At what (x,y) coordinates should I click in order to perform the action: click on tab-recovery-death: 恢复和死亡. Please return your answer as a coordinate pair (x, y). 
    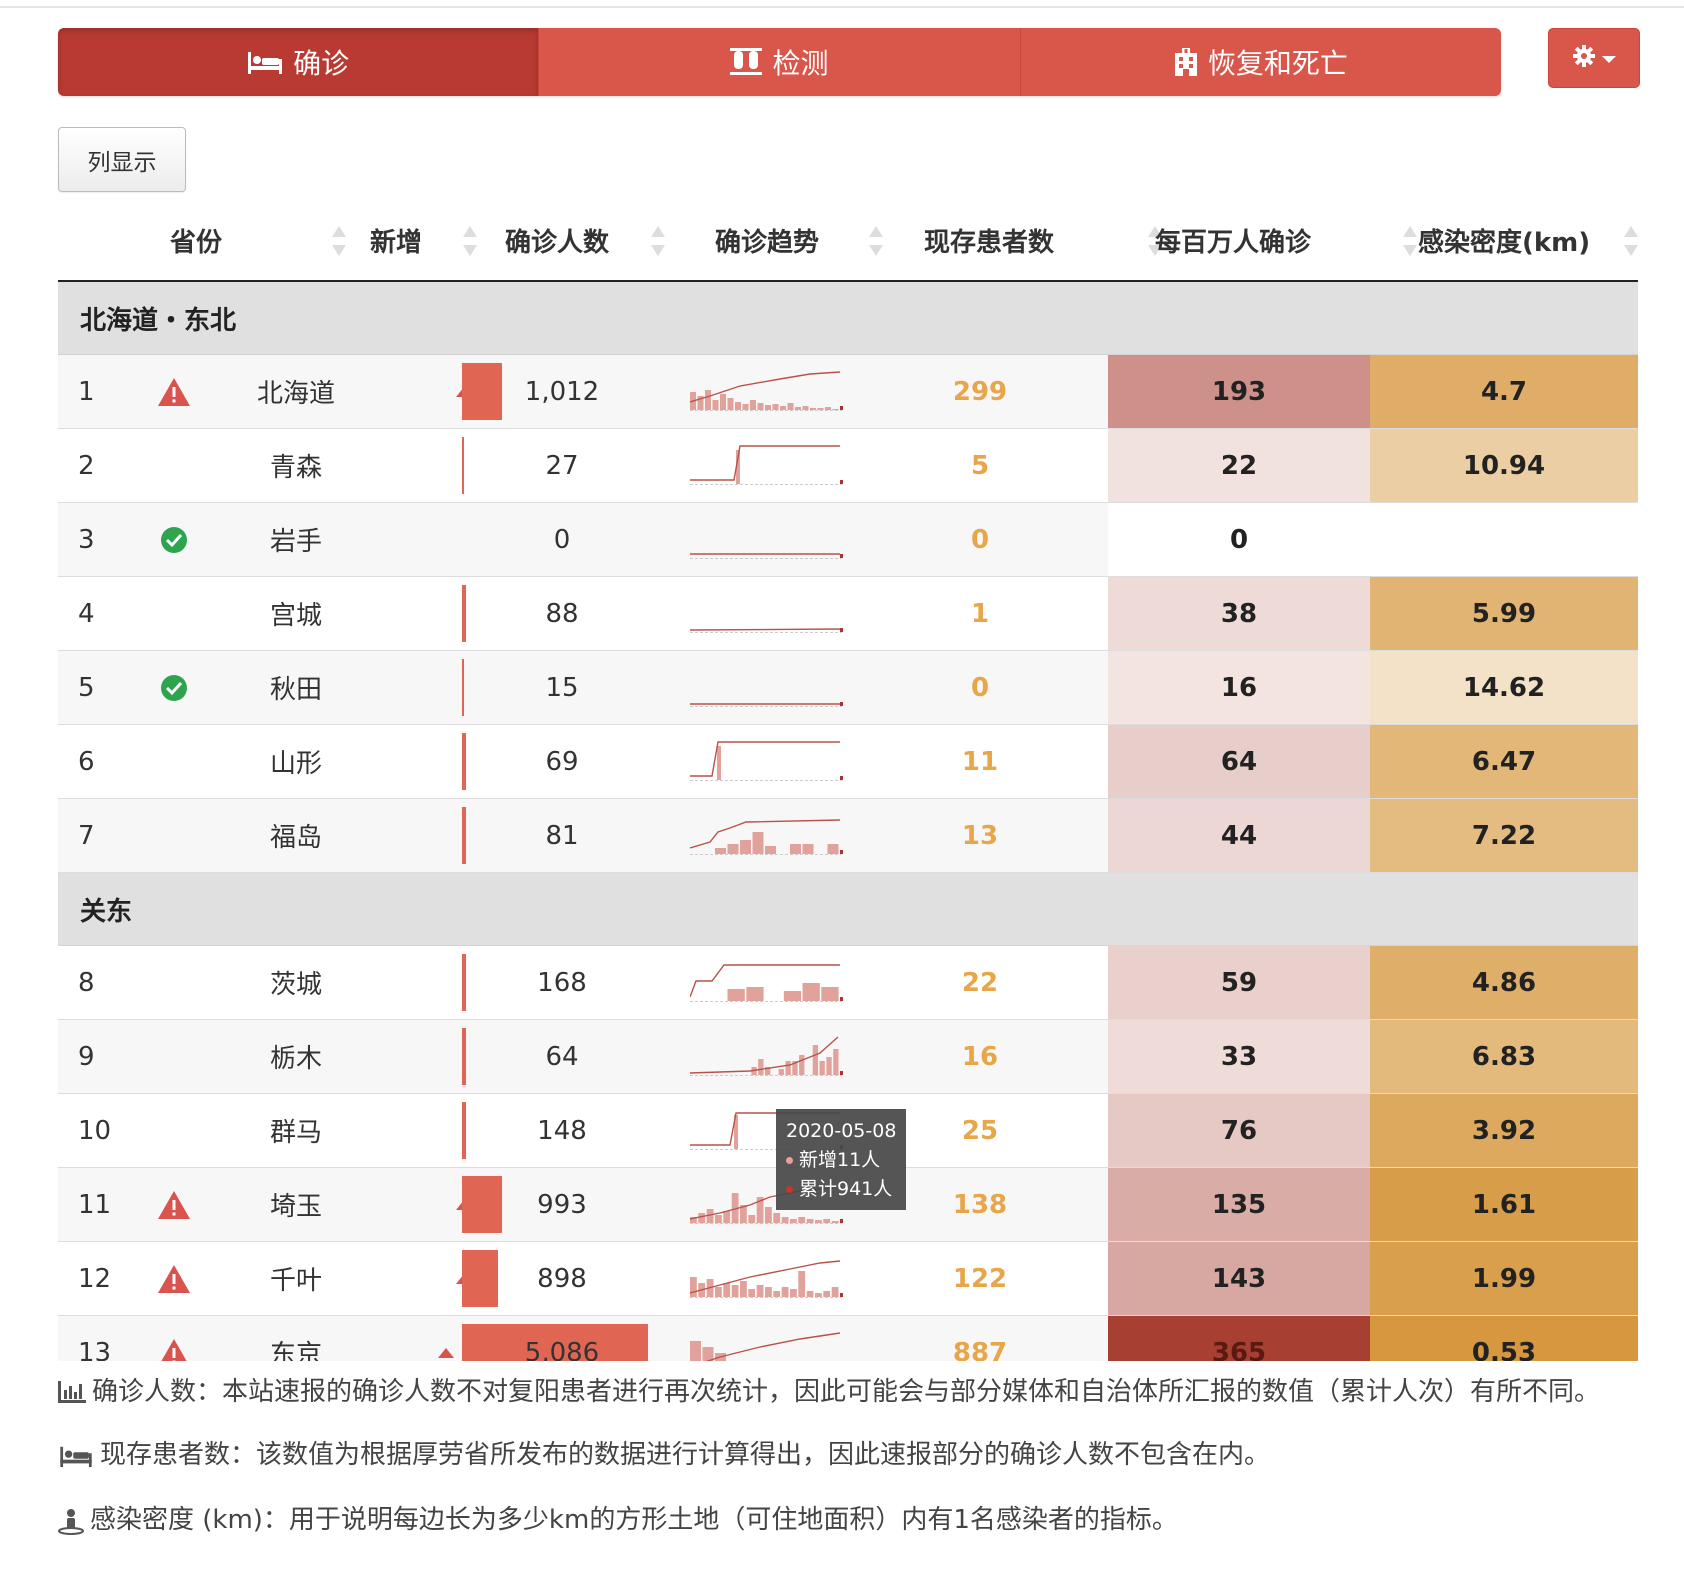
    Looking at the image, I should click on (1260, 62).